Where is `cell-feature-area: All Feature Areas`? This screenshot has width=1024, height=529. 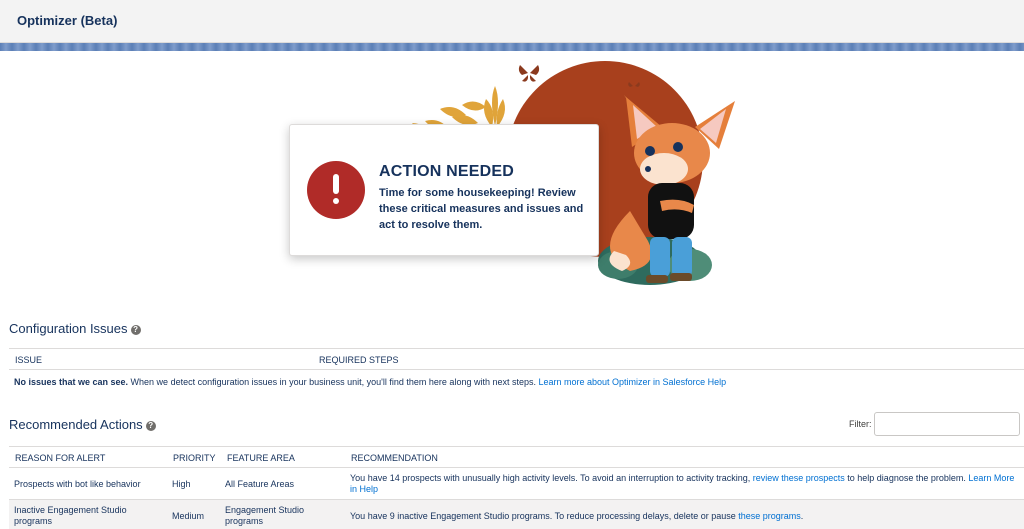
cell-feature-area: All Feature Areas is located at coordinates (260, 484).